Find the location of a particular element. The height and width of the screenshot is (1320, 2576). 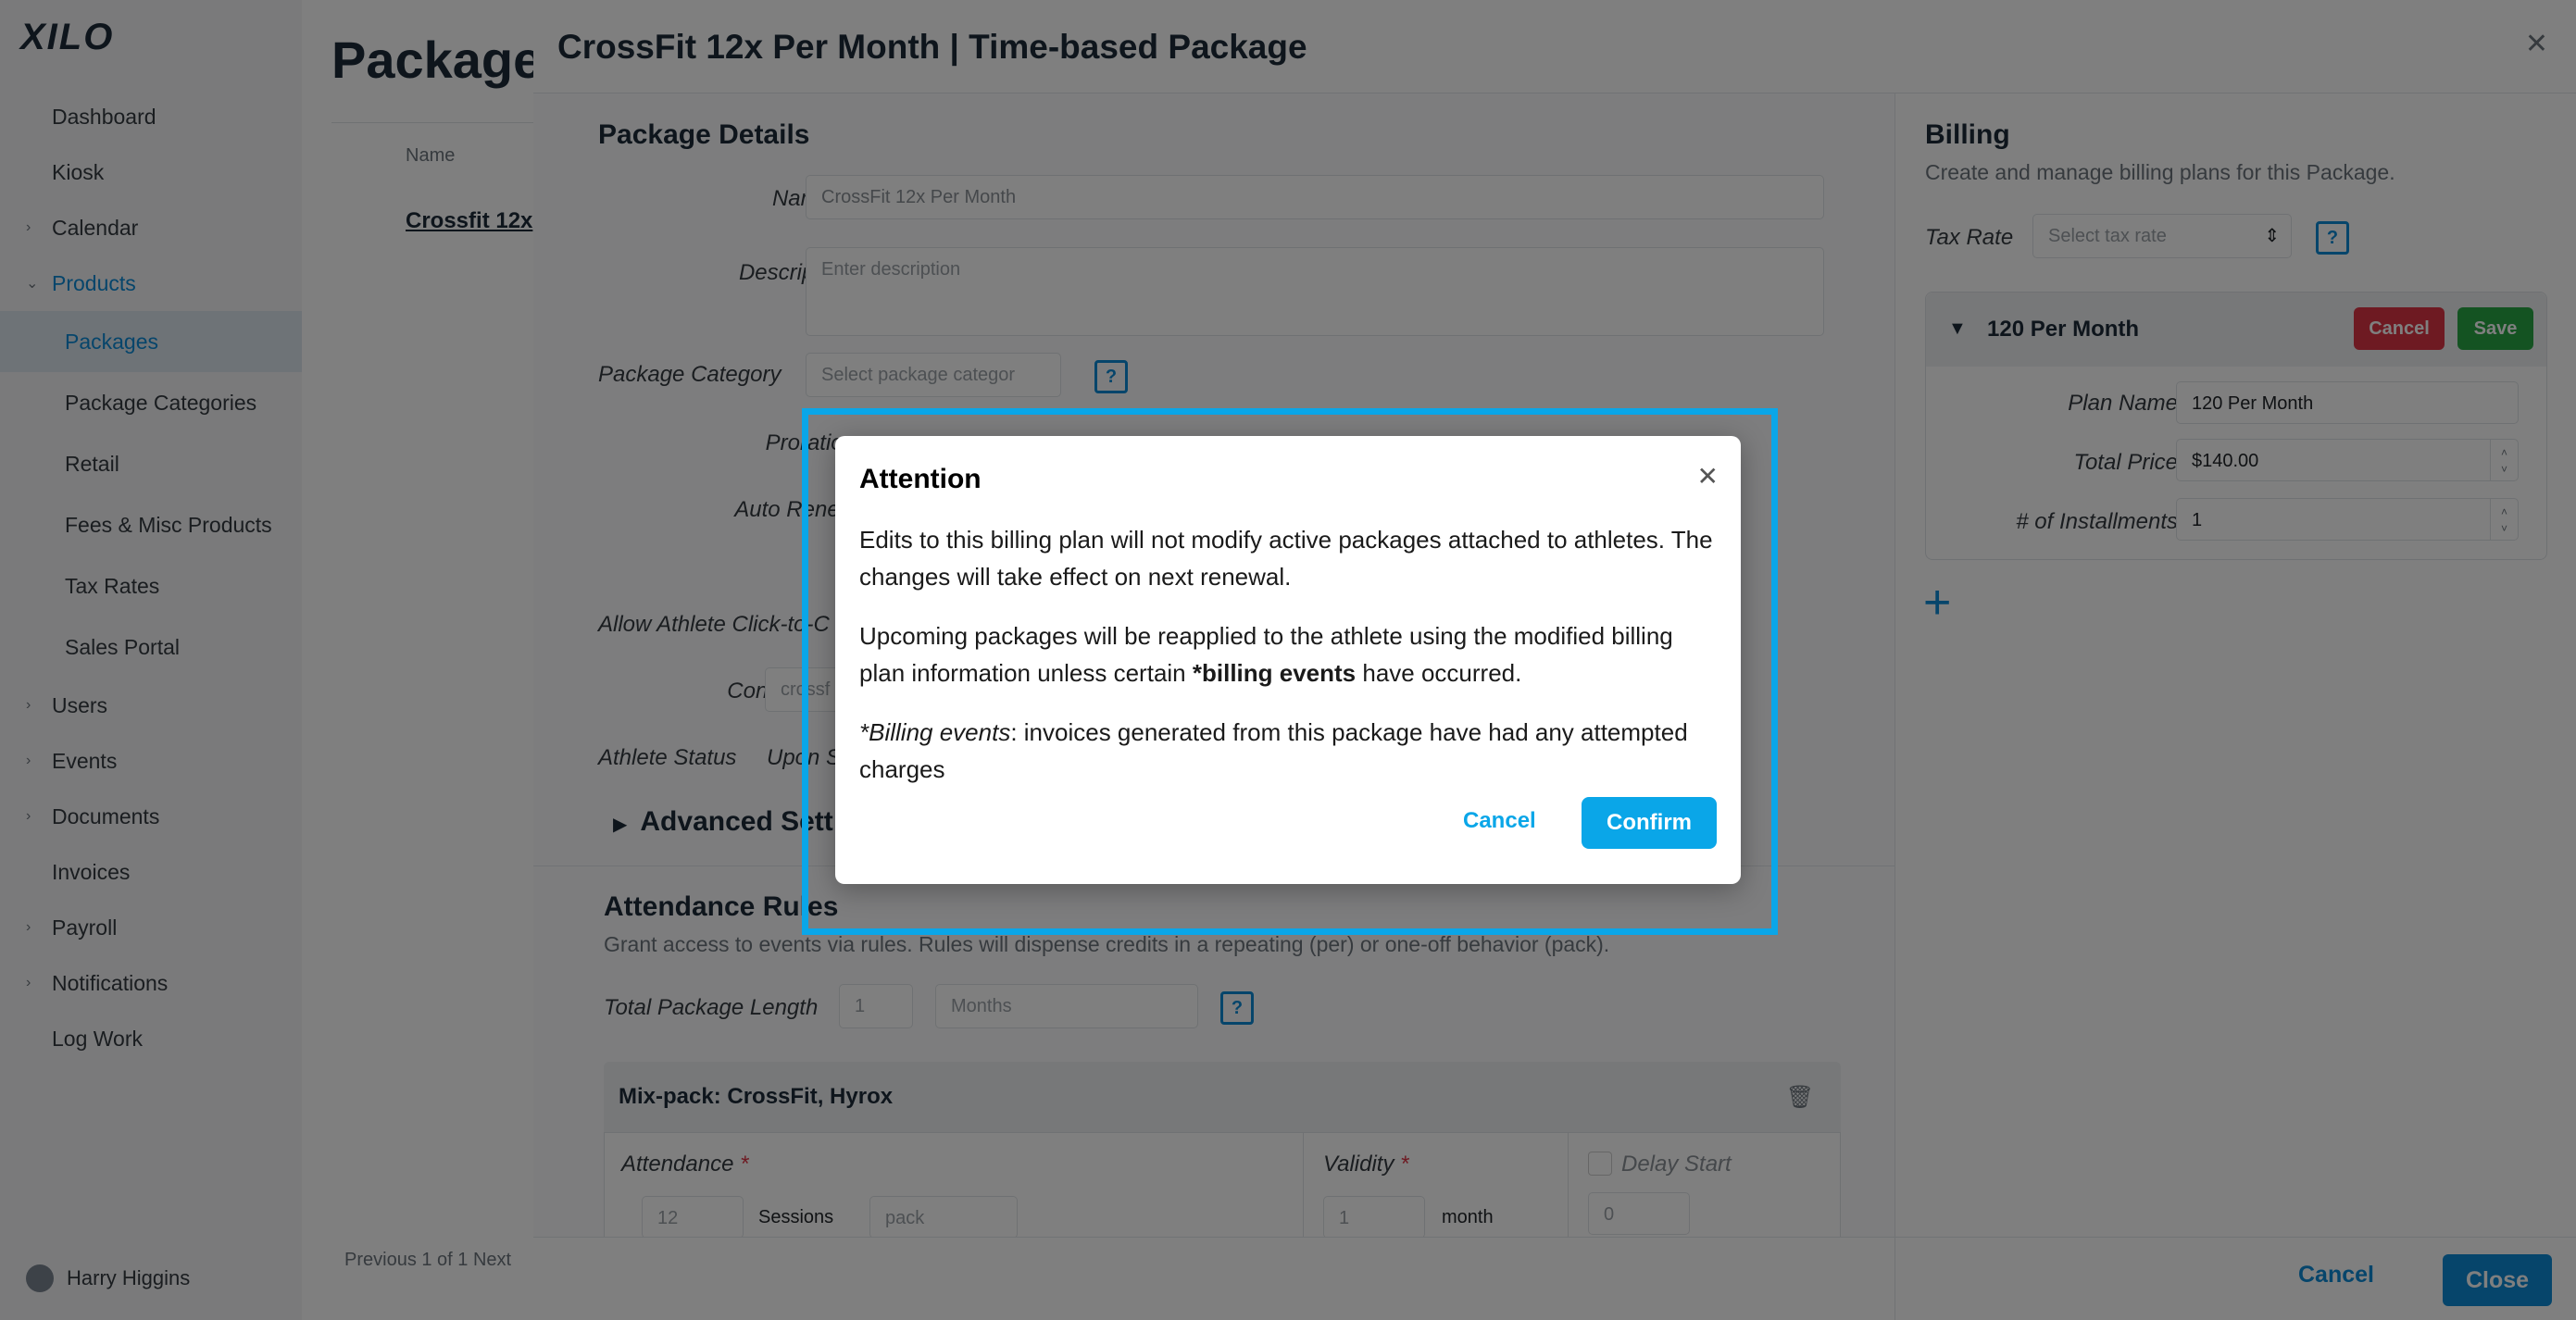

billing-events-term: *Billing events is located at coordinates (935, 732).